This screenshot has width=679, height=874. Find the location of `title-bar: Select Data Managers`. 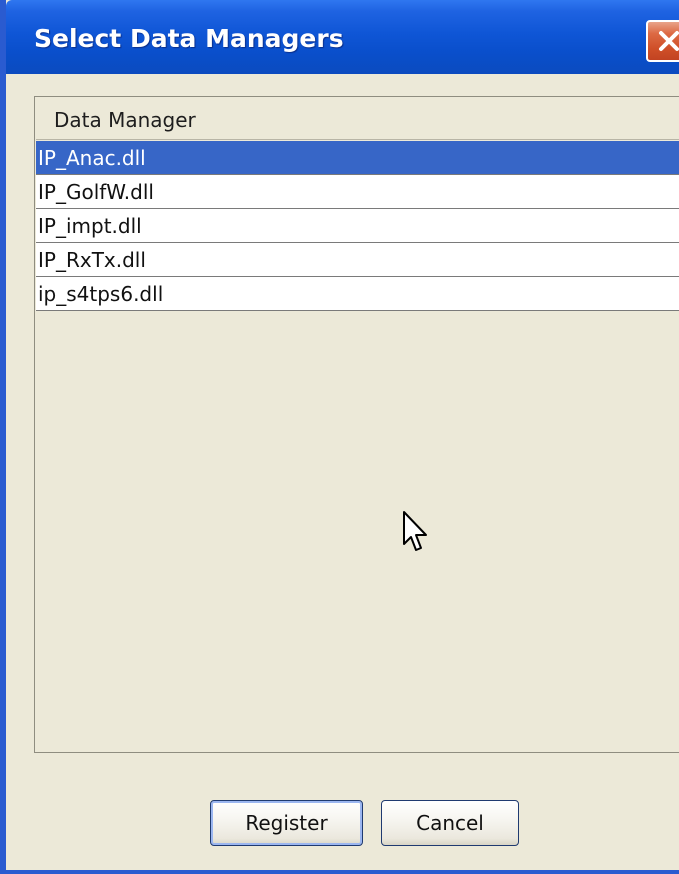

title-bar: Select Data Managers is located at coordinates (342, 37).